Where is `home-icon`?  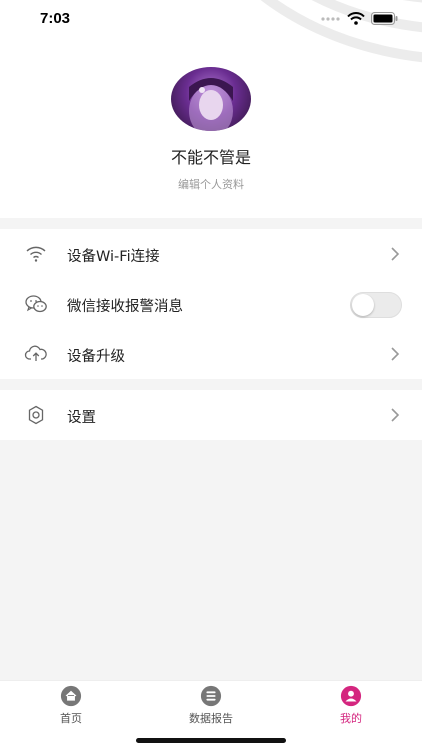 home-icon is located at coordinates (71, 696).